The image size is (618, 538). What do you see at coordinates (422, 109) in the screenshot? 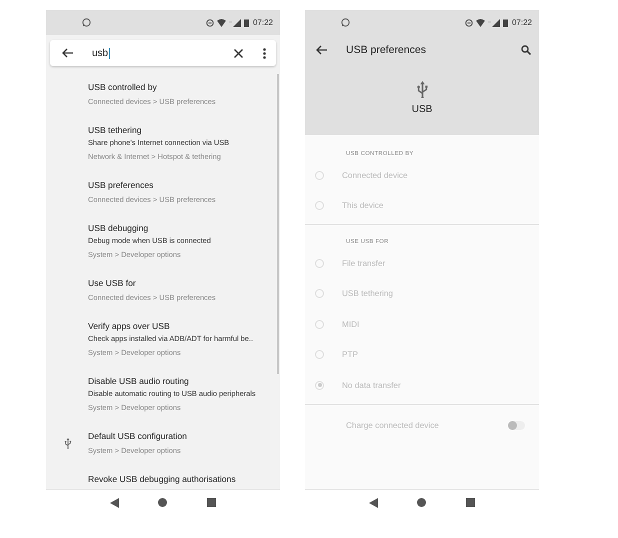
I see `header-label: USB` at bounding box center [422, 109].